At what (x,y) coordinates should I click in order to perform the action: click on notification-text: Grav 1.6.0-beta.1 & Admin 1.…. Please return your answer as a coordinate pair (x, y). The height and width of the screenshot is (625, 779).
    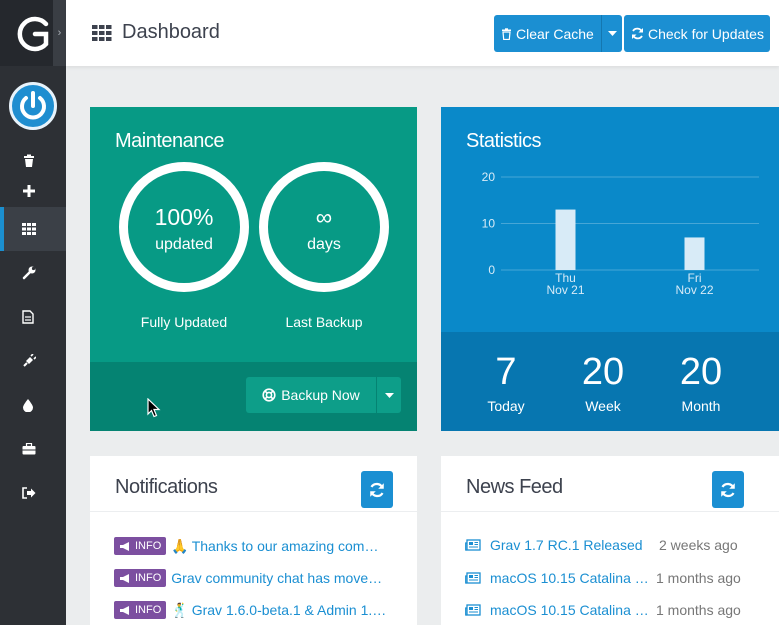
    Looking at the image, I should click on (289, 610).